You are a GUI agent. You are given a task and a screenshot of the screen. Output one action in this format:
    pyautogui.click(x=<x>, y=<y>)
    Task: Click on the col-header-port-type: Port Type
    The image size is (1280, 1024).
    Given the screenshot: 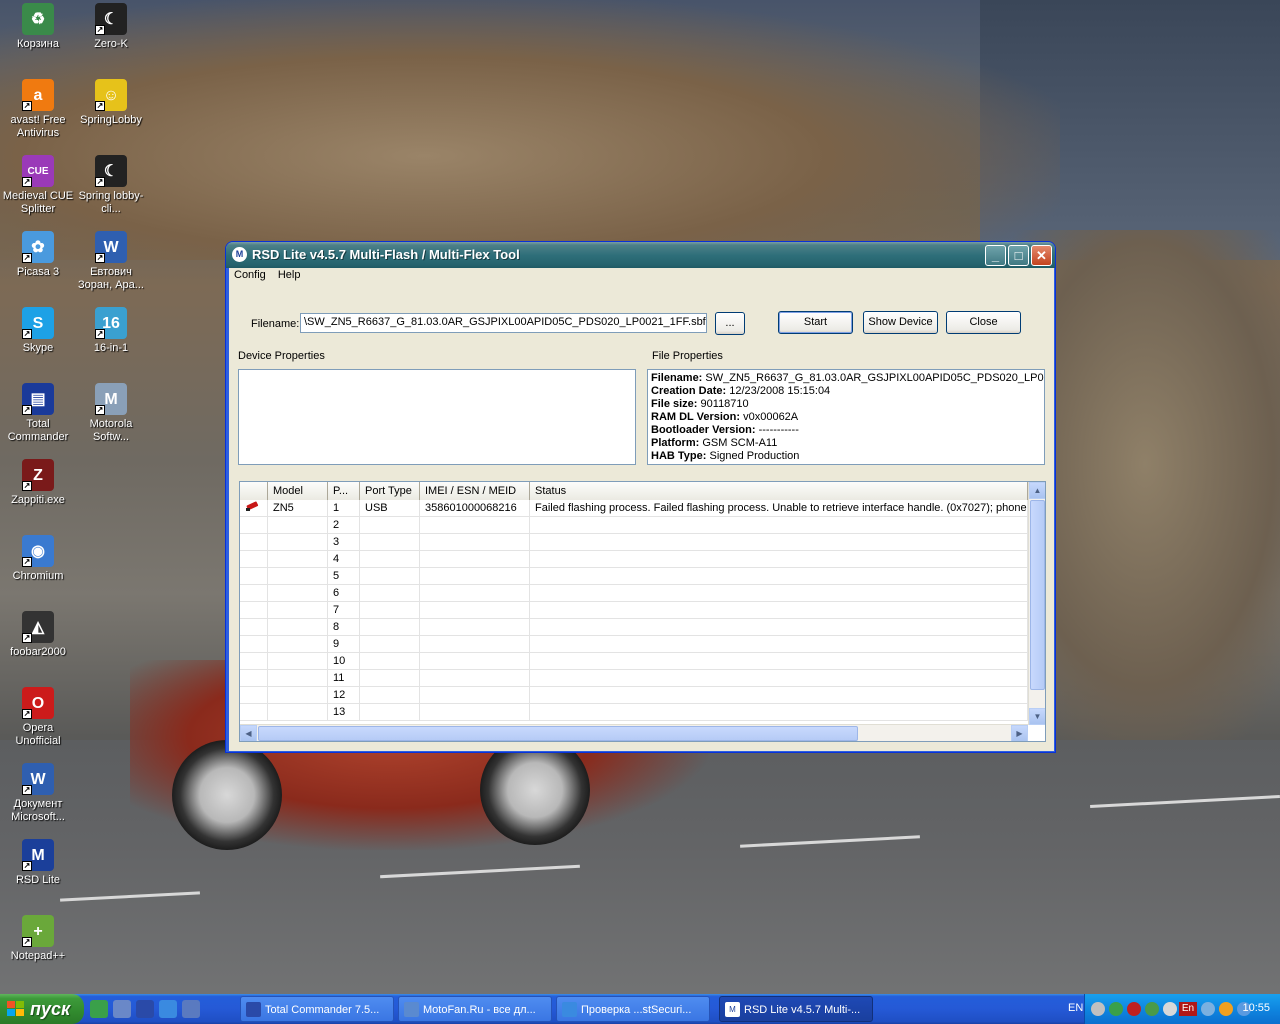 What is the action you would take?
    pyautogui.click(x=390, y=491)
    